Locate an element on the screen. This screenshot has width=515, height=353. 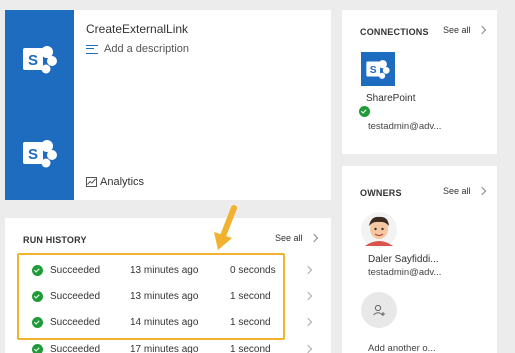
add-description-link: Add a description is located at coordinates (137, 49).